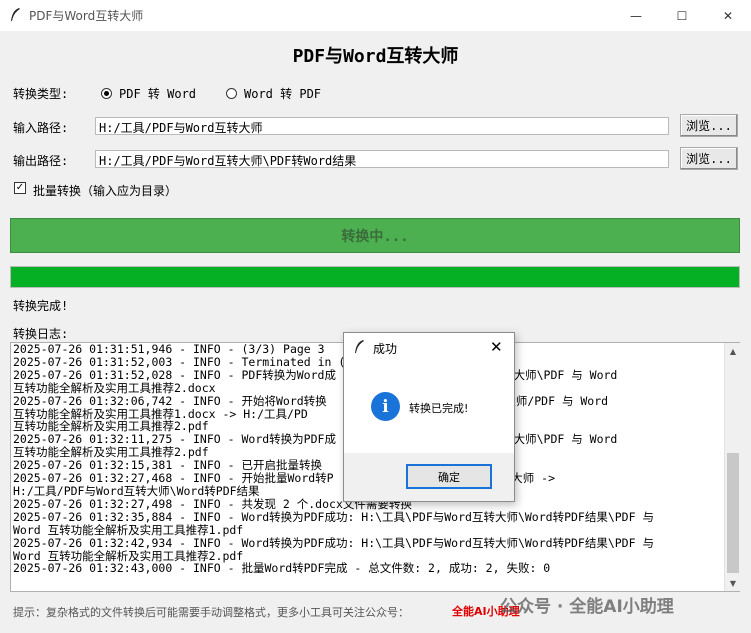 The height and width of the screenshot is (633, 751). I want to click on dialog-title: 成功, so click(385, 349).